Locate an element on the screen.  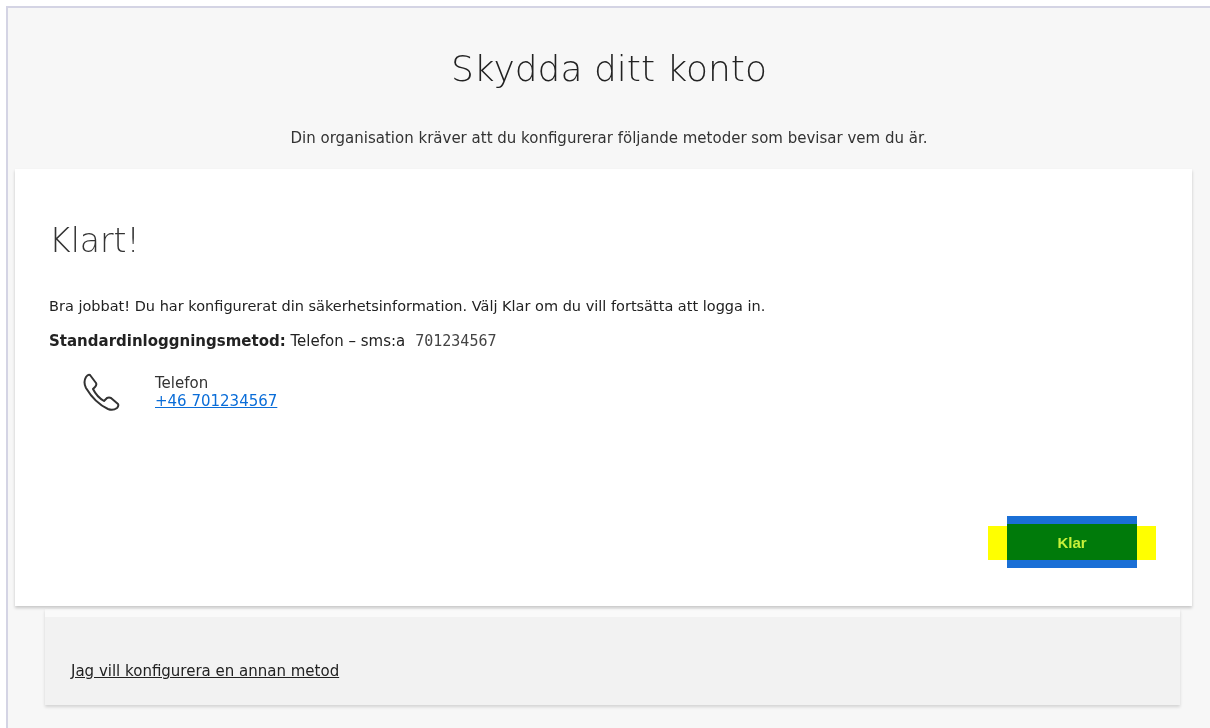
phone-icon is located at coordinates (101, 392).